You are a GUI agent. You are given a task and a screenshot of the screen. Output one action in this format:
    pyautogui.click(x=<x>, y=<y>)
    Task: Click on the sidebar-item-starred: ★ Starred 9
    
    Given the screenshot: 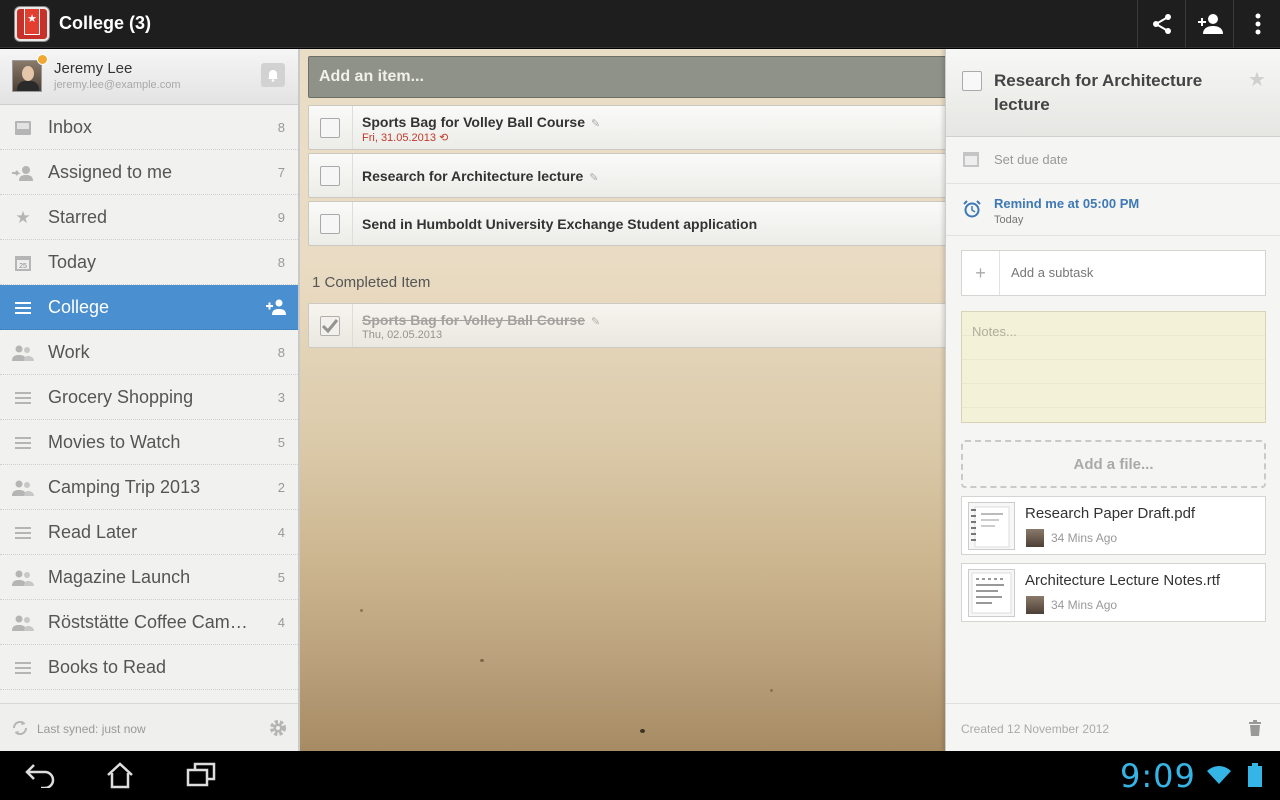 What is the action you would take?
    pyautogui.click(x=149, y=217)
    